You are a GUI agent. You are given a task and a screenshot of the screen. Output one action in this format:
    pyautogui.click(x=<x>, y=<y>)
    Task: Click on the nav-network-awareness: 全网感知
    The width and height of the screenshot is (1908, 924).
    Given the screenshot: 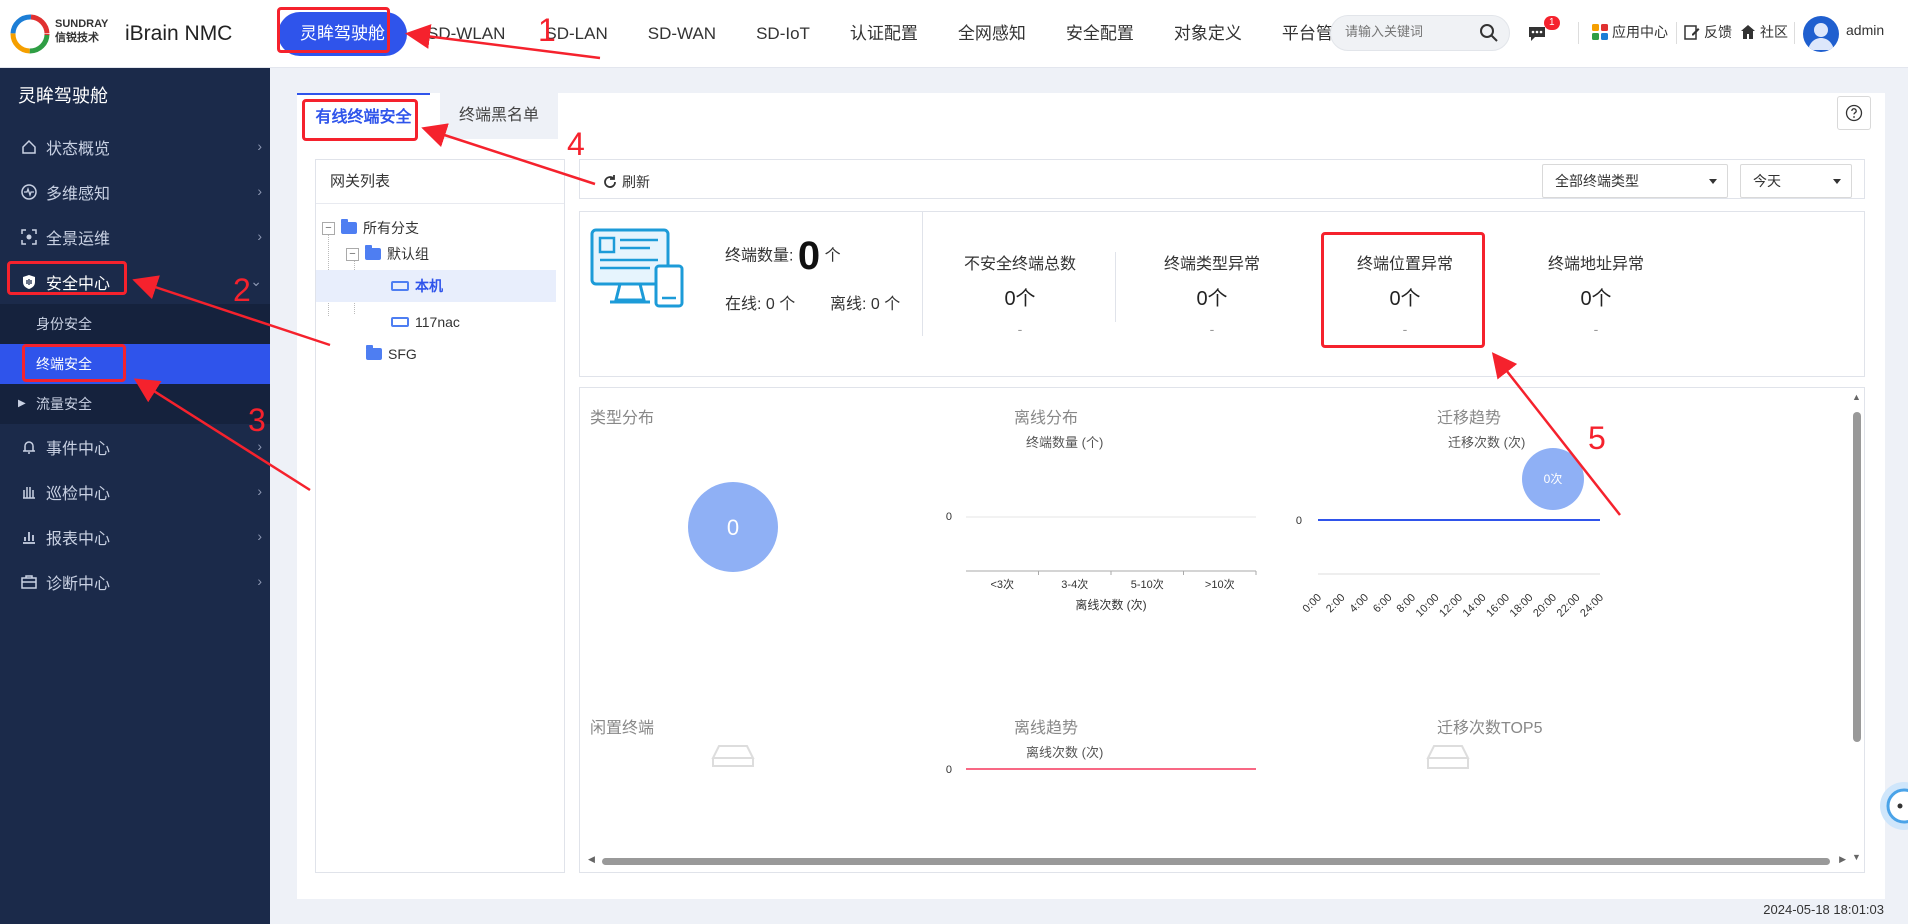 What is the action you would take?
    pyautogui.click(x=992, y=34)
    